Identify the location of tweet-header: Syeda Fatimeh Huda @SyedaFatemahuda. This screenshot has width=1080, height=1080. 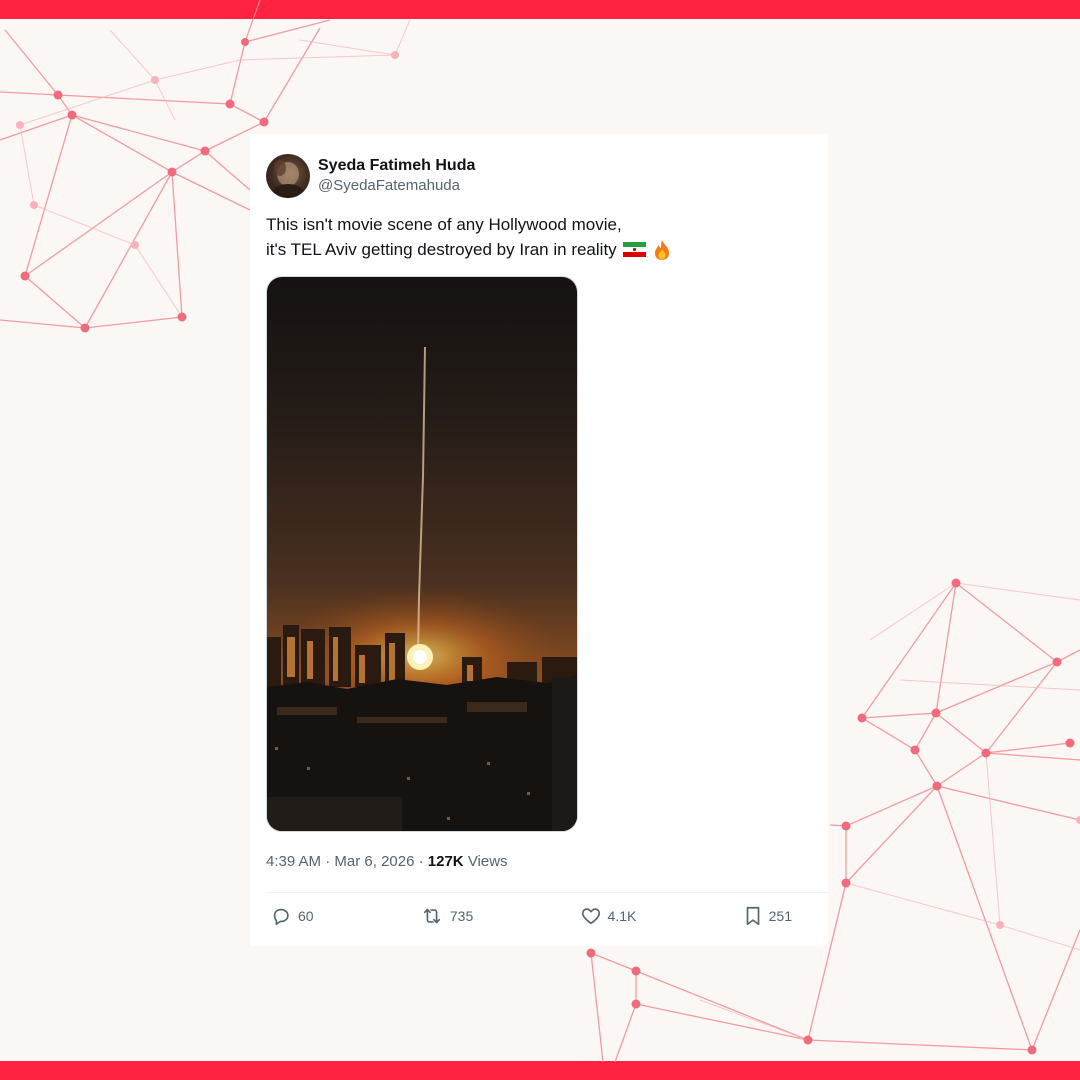
(539, 176).